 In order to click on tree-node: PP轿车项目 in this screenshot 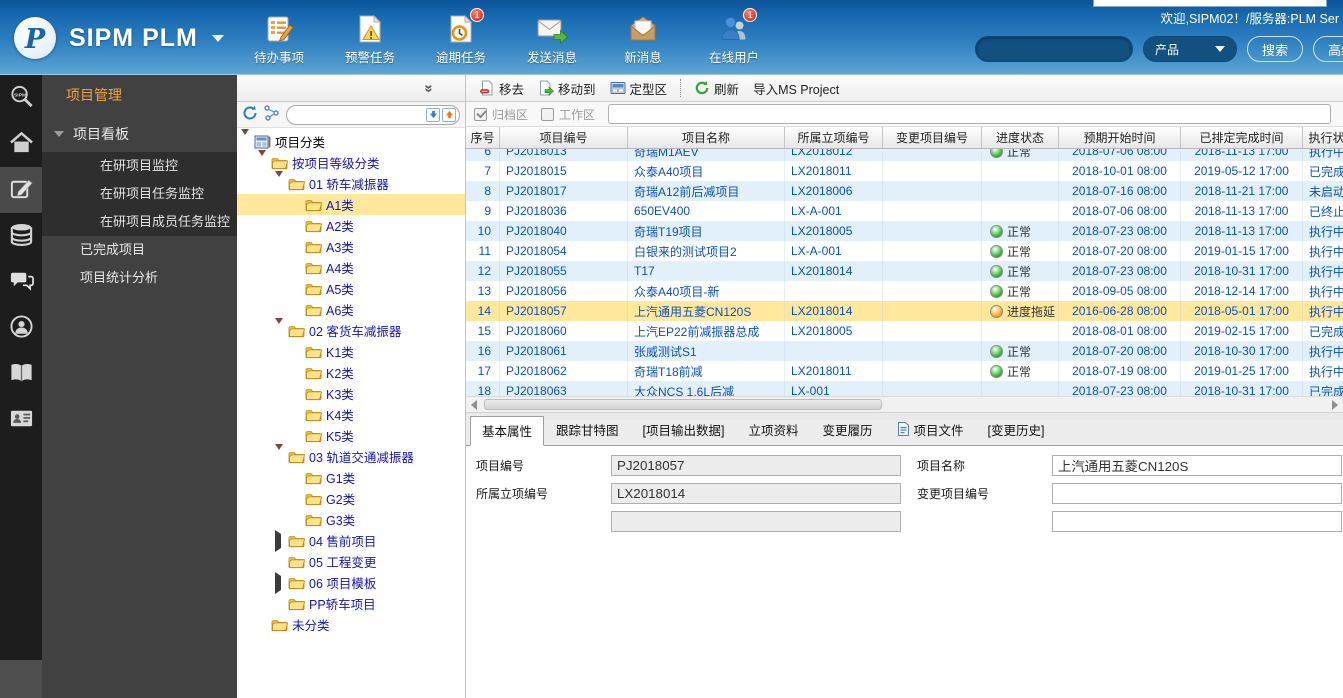, I will do `click(351, 603)`.